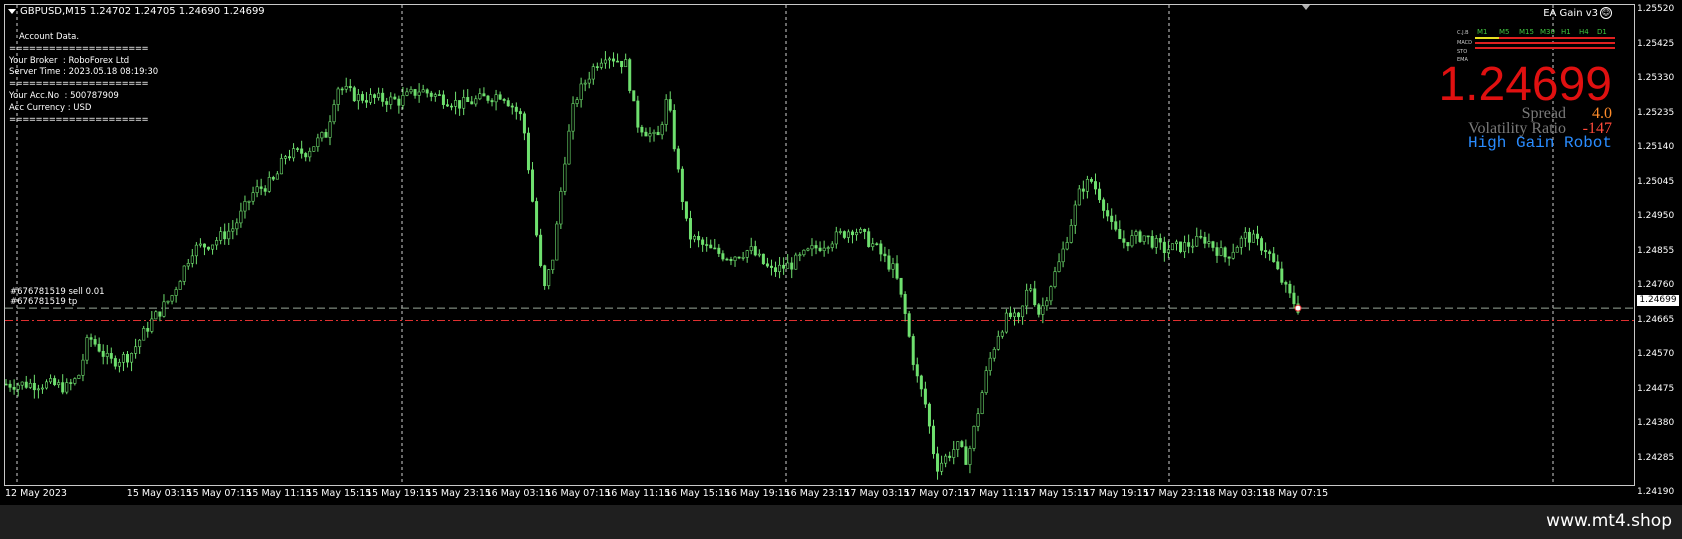 Image resolution: width=1682 pixels, height=539 pixels. I want to click on tf-m5: M5, so click(1504, 32).